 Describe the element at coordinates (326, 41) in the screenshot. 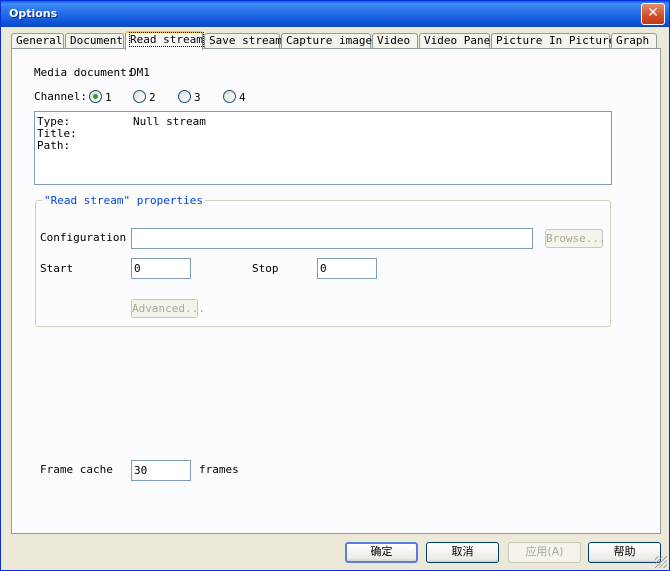

I see `tab-capture-image: Capture image` at that location.